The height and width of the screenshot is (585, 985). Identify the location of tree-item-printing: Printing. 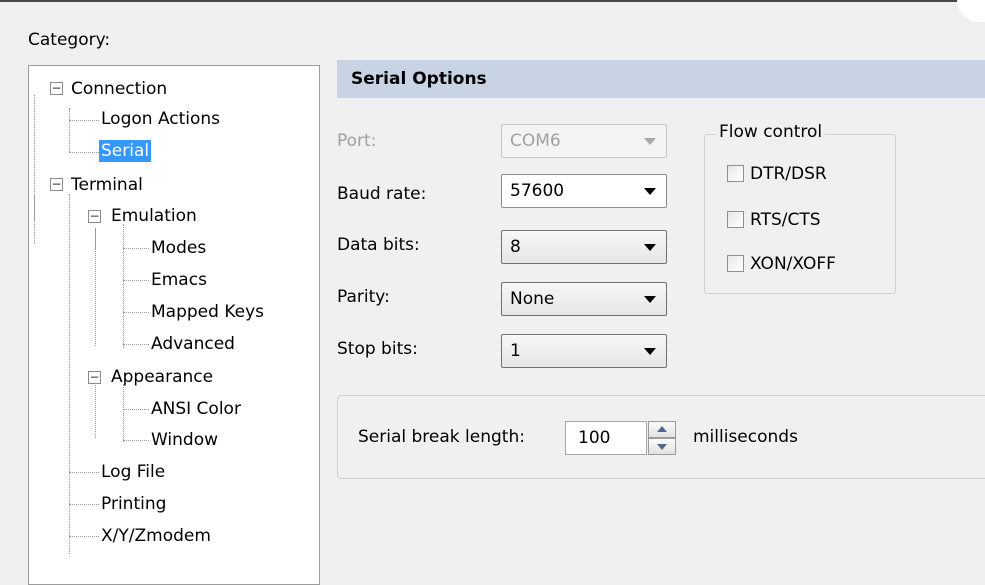
(133, 504).